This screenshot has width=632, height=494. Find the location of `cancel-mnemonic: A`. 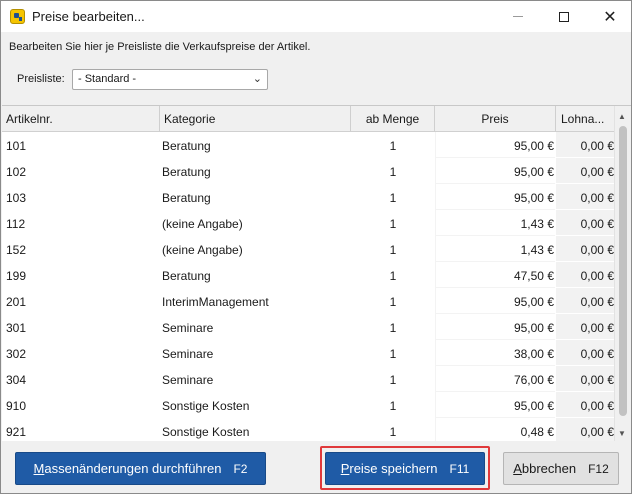

cancel-mnemonic: A is located at coordinates (517, 468).